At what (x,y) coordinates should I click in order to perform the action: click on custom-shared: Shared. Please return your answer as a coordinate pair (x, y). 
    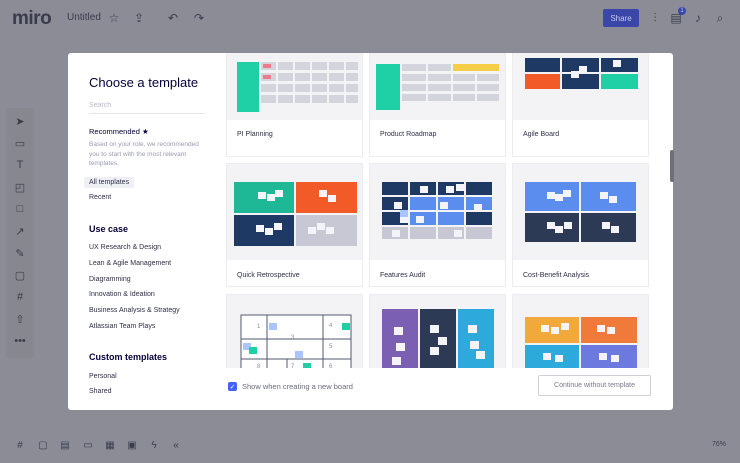
    Looking at the image, I should click on (100, 391).